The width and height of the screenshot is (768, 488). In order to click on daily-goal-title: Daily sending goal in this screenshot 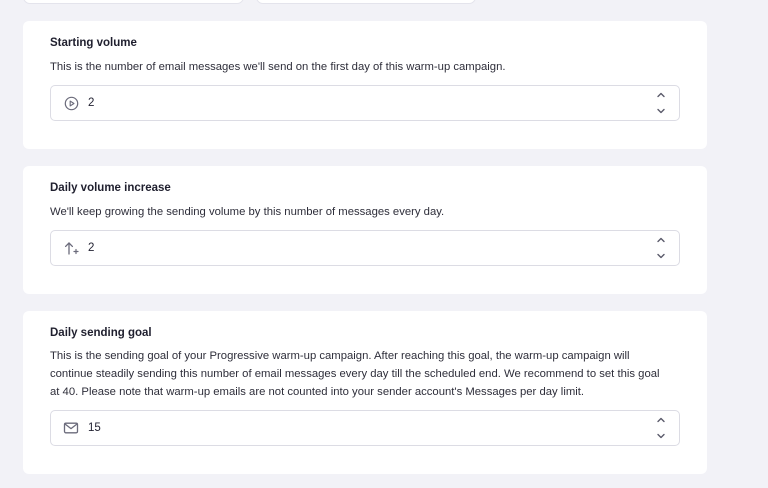, I will do `click(101, 333)`.